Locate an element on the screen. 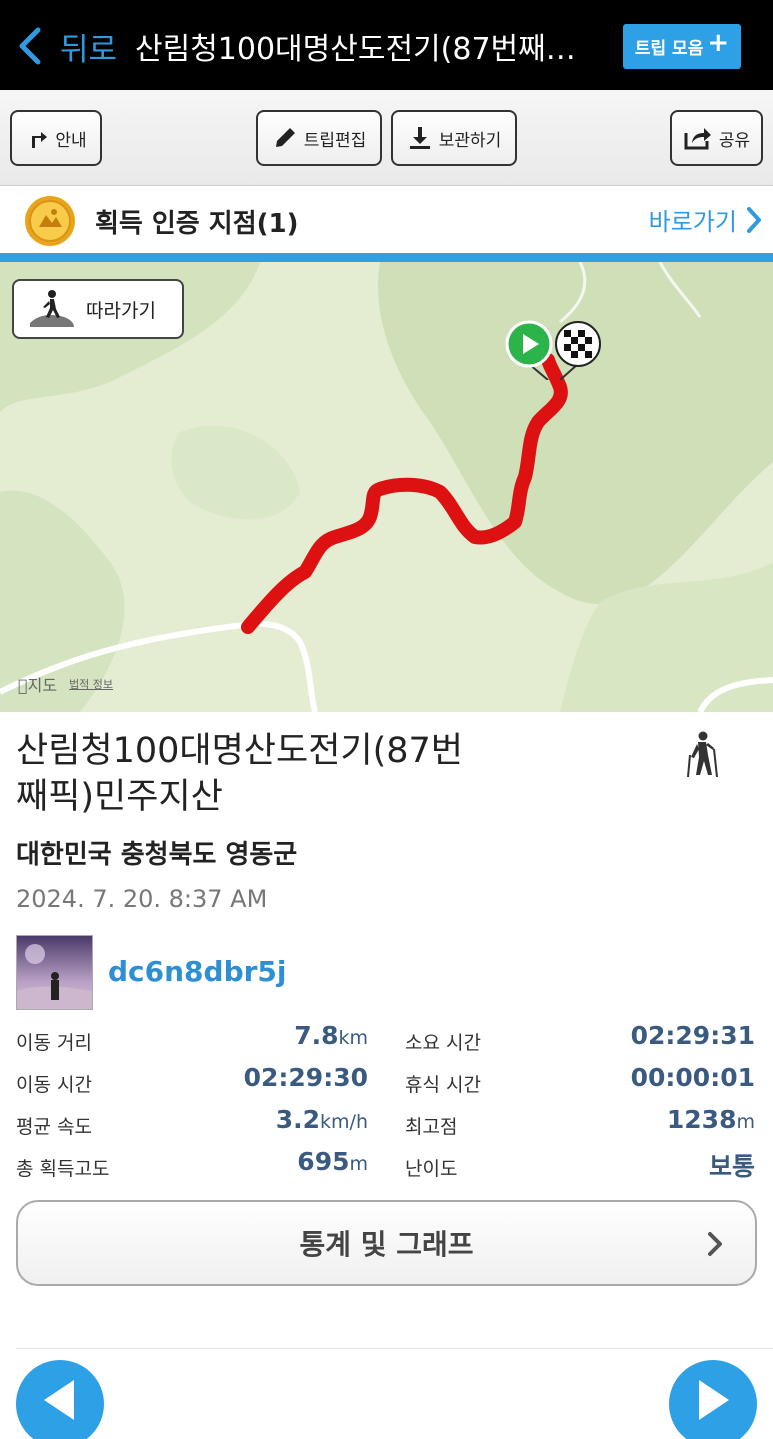 The height and width of the screenshot is (1439, 773). stat-row: 이동 시간 02:29:30 휴식 시간 00:00:01 is located at coordinates (386, 1081).